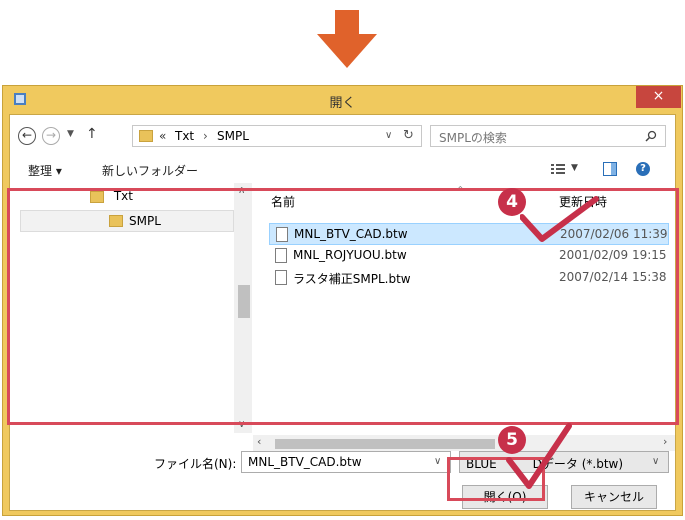  I want to click on path-overflow: «, so click(162, 136).